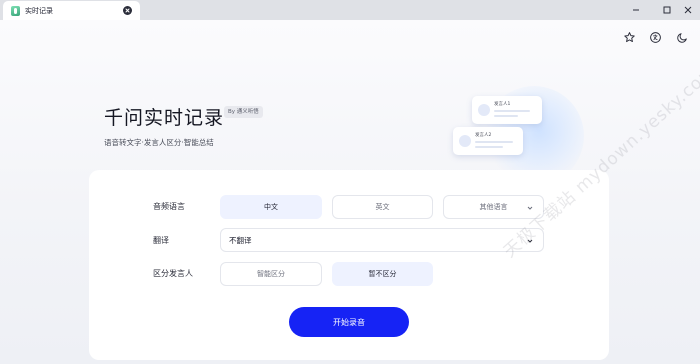 The height and width of the screenshot is (364, 700). Describe the element at coordinates (71, 10) in the screenshot. I see `tab-realtime-record: 实时记录` at that location.